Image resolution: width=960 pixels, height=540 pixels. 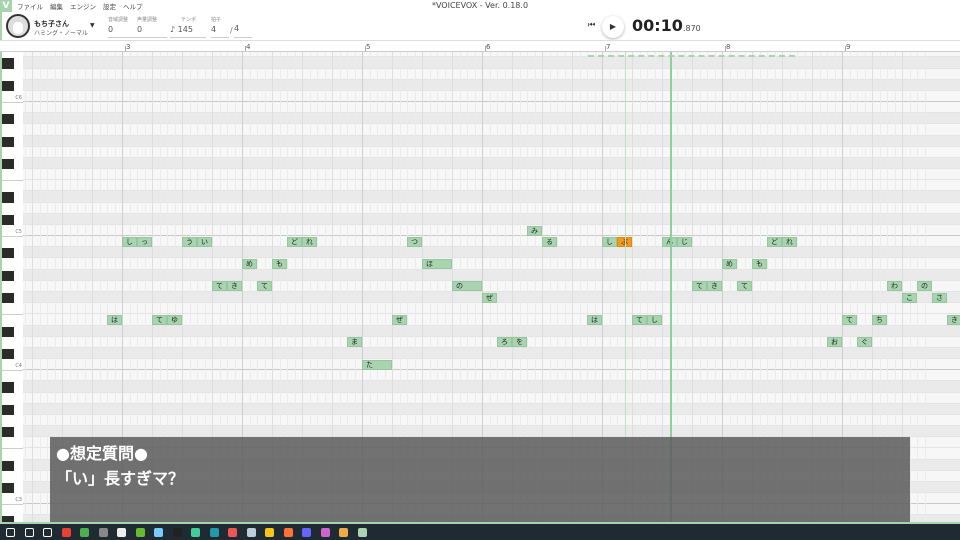 I want to click on beat-type-value: 4, so click(x=243, y=28).